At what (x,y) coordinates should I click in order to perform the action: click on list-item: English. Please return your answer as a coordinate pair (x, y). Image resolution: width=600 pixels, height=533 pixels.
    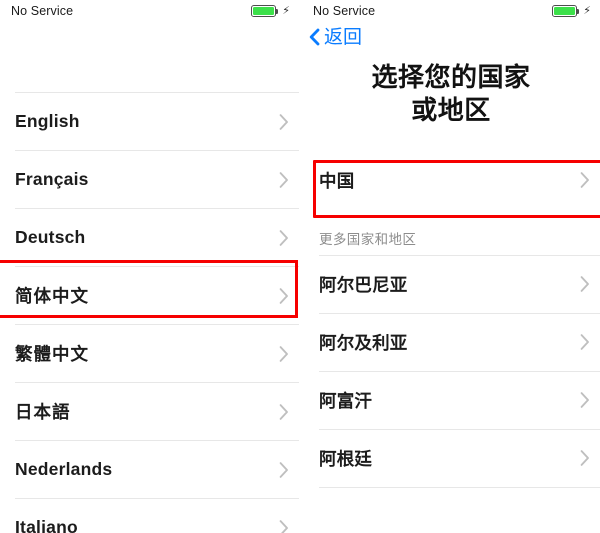
    Looking at the image, I should click on (149, 121).